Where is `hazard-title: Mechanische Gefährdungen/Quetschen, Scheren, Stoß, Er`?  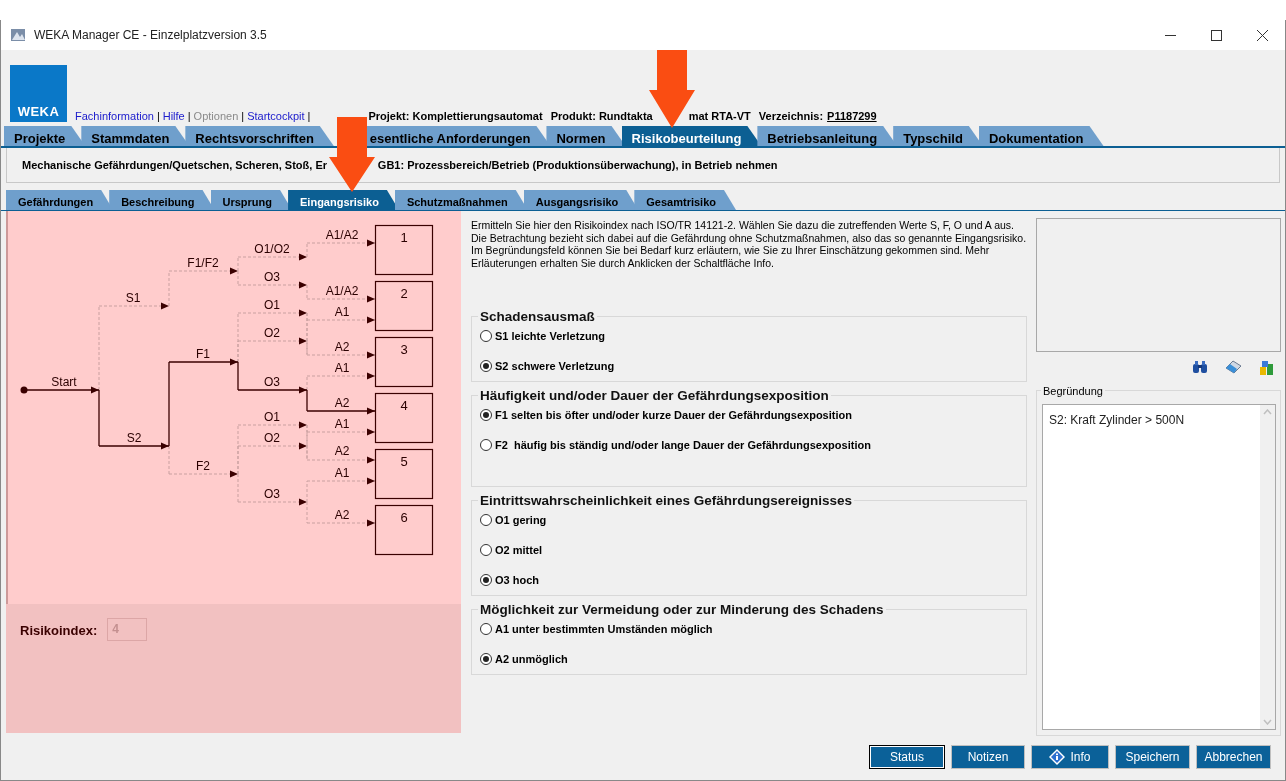 hazard-title: Mechanische Gefährdungen/Quetschen, Scheren, Stoß, Er is located at coordinates (174, 165).